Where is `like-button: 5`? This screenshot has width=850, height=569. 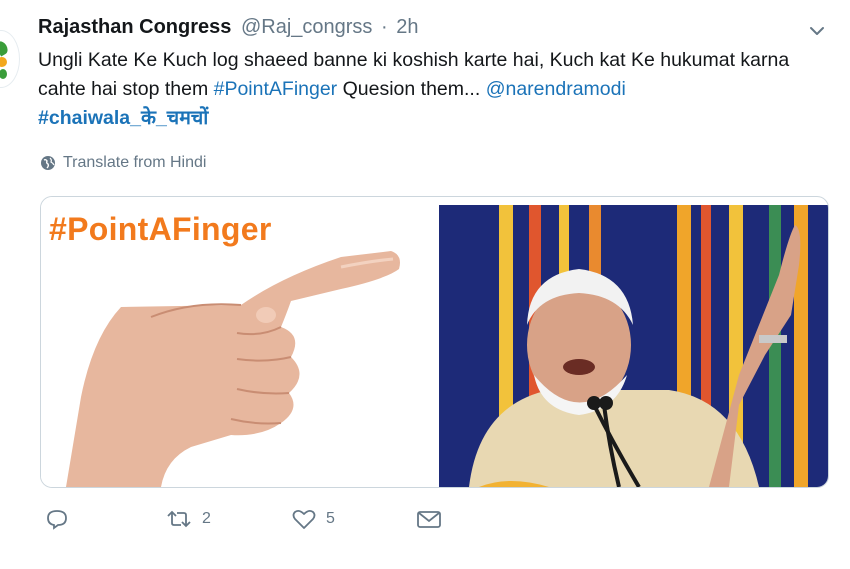
like-button: 5 is located at coordinates (313, 519).